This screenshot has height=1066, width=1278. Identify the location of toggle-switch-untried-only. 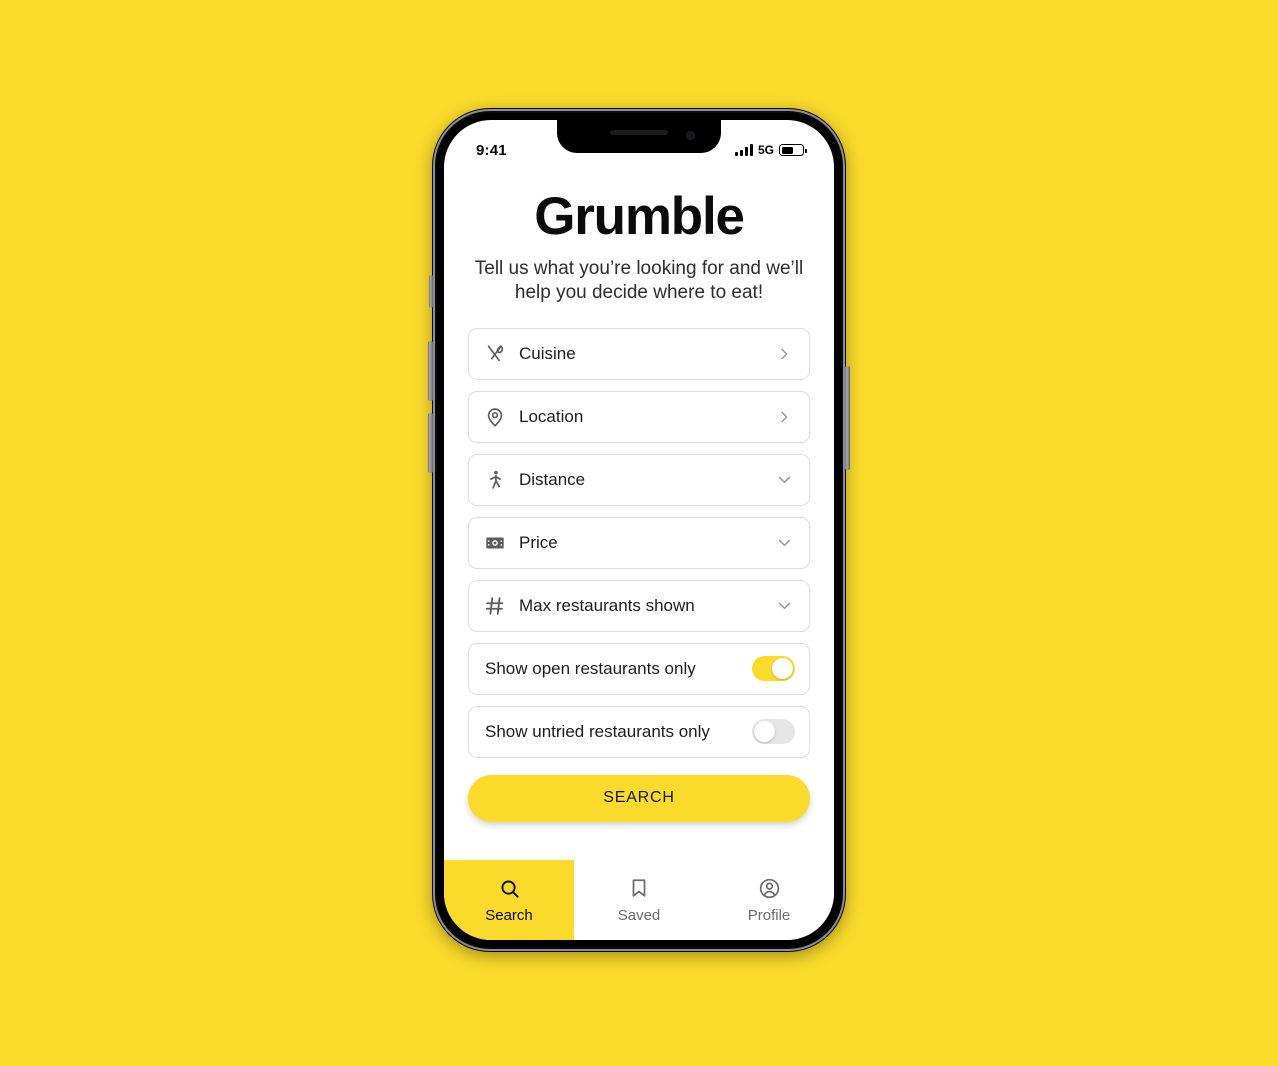
(773, 732).